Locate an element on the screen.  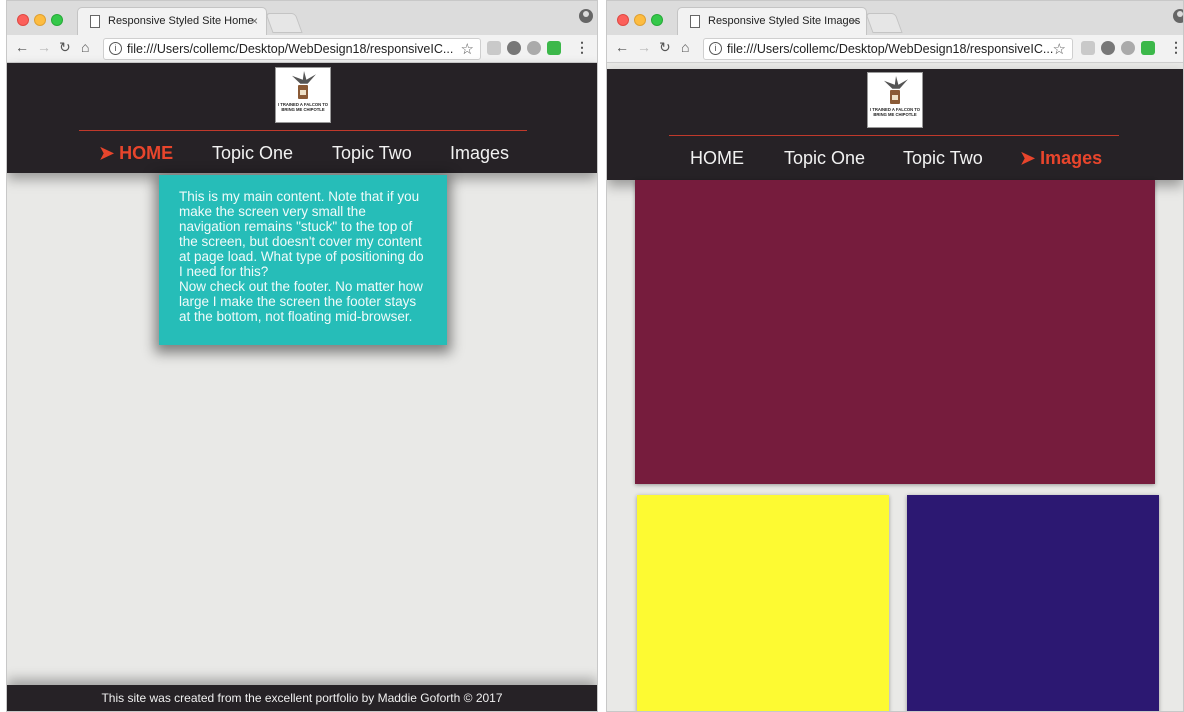
nav-images: Images is located at coordinates (479, 153).